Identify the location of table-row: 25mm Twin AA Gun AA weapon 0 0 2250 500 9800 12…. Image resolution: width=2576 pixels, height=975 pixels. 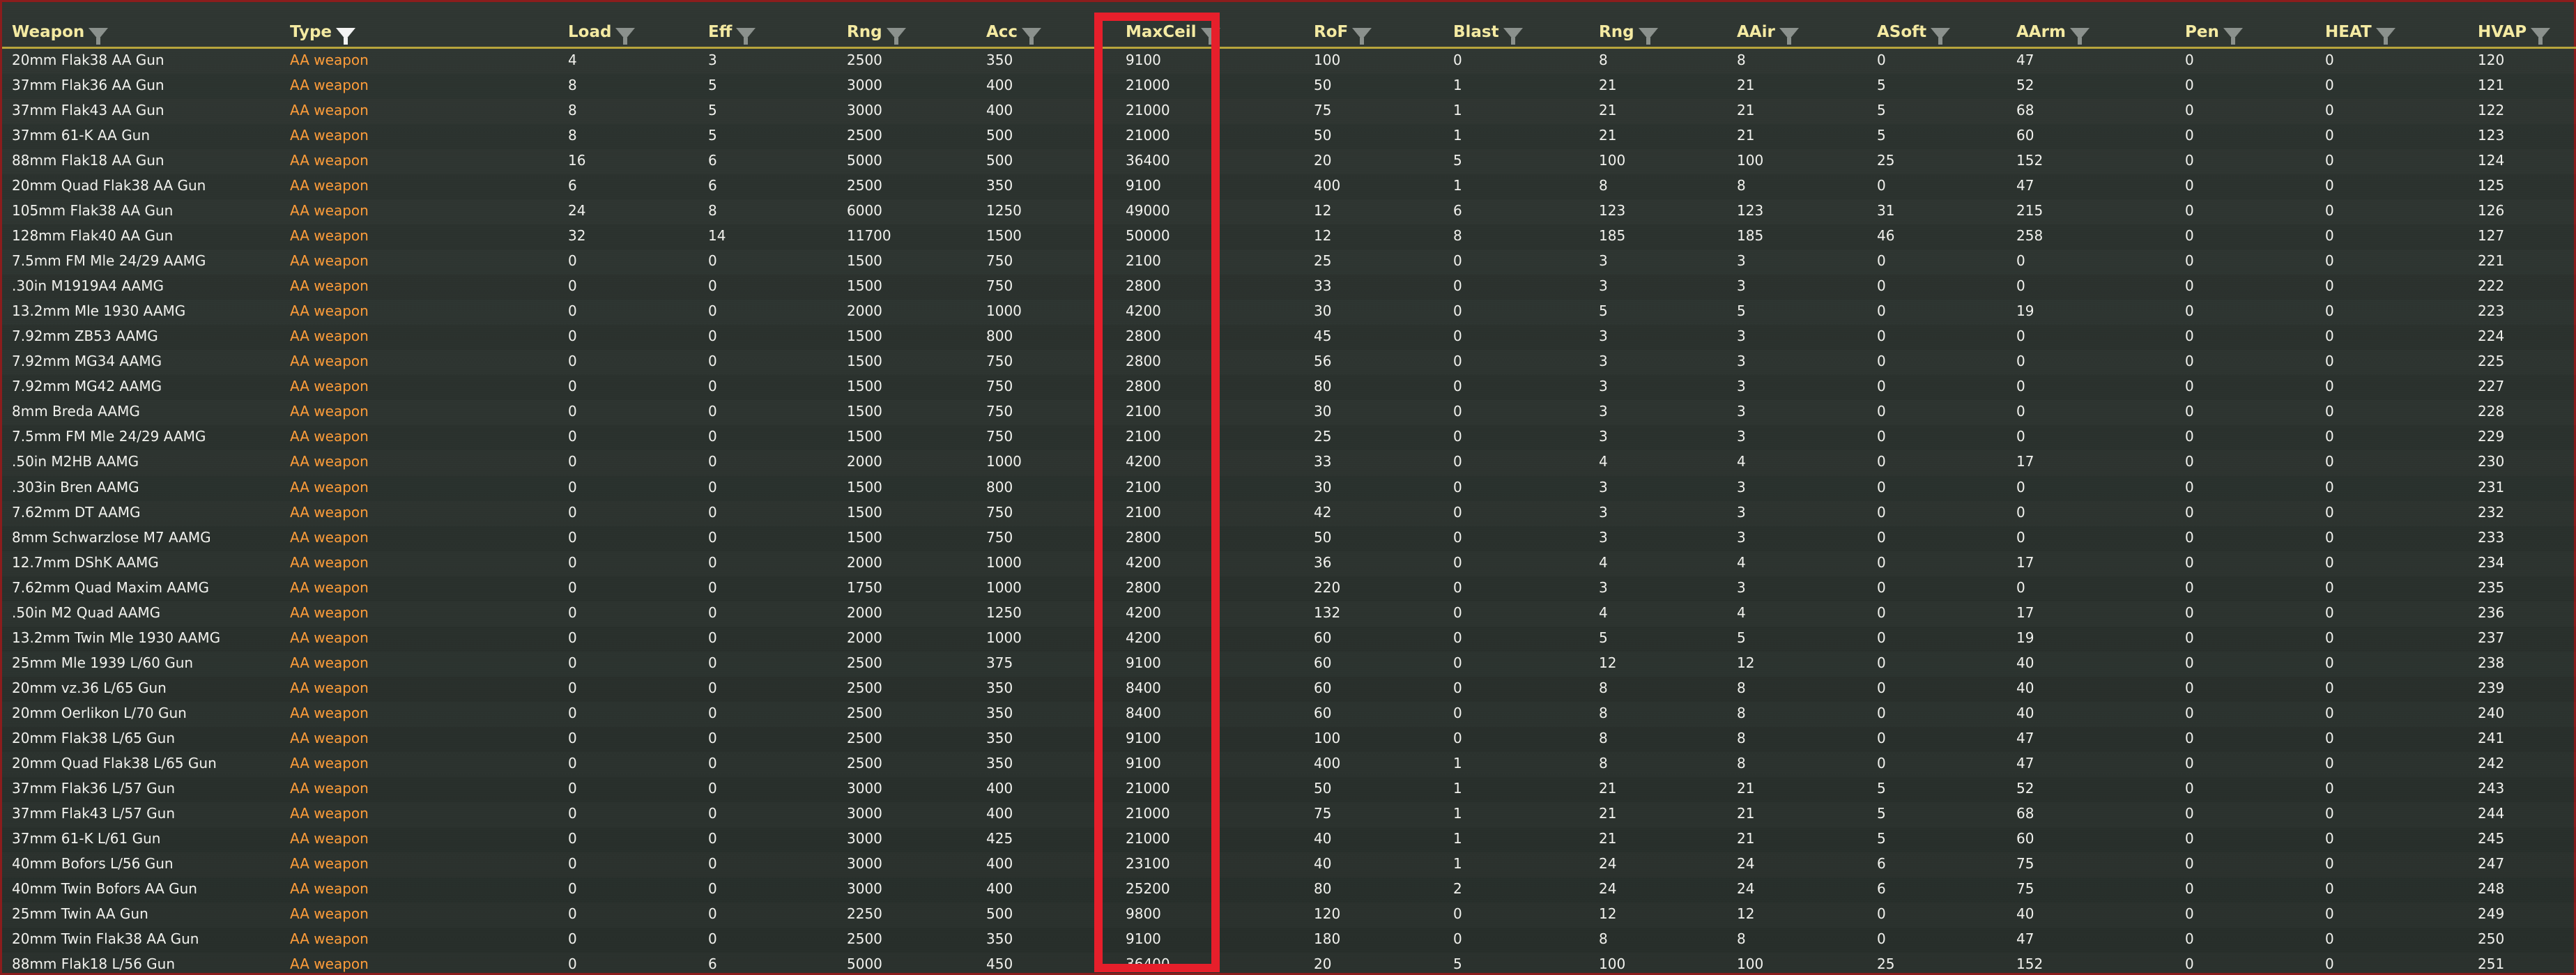
(1289, 915).